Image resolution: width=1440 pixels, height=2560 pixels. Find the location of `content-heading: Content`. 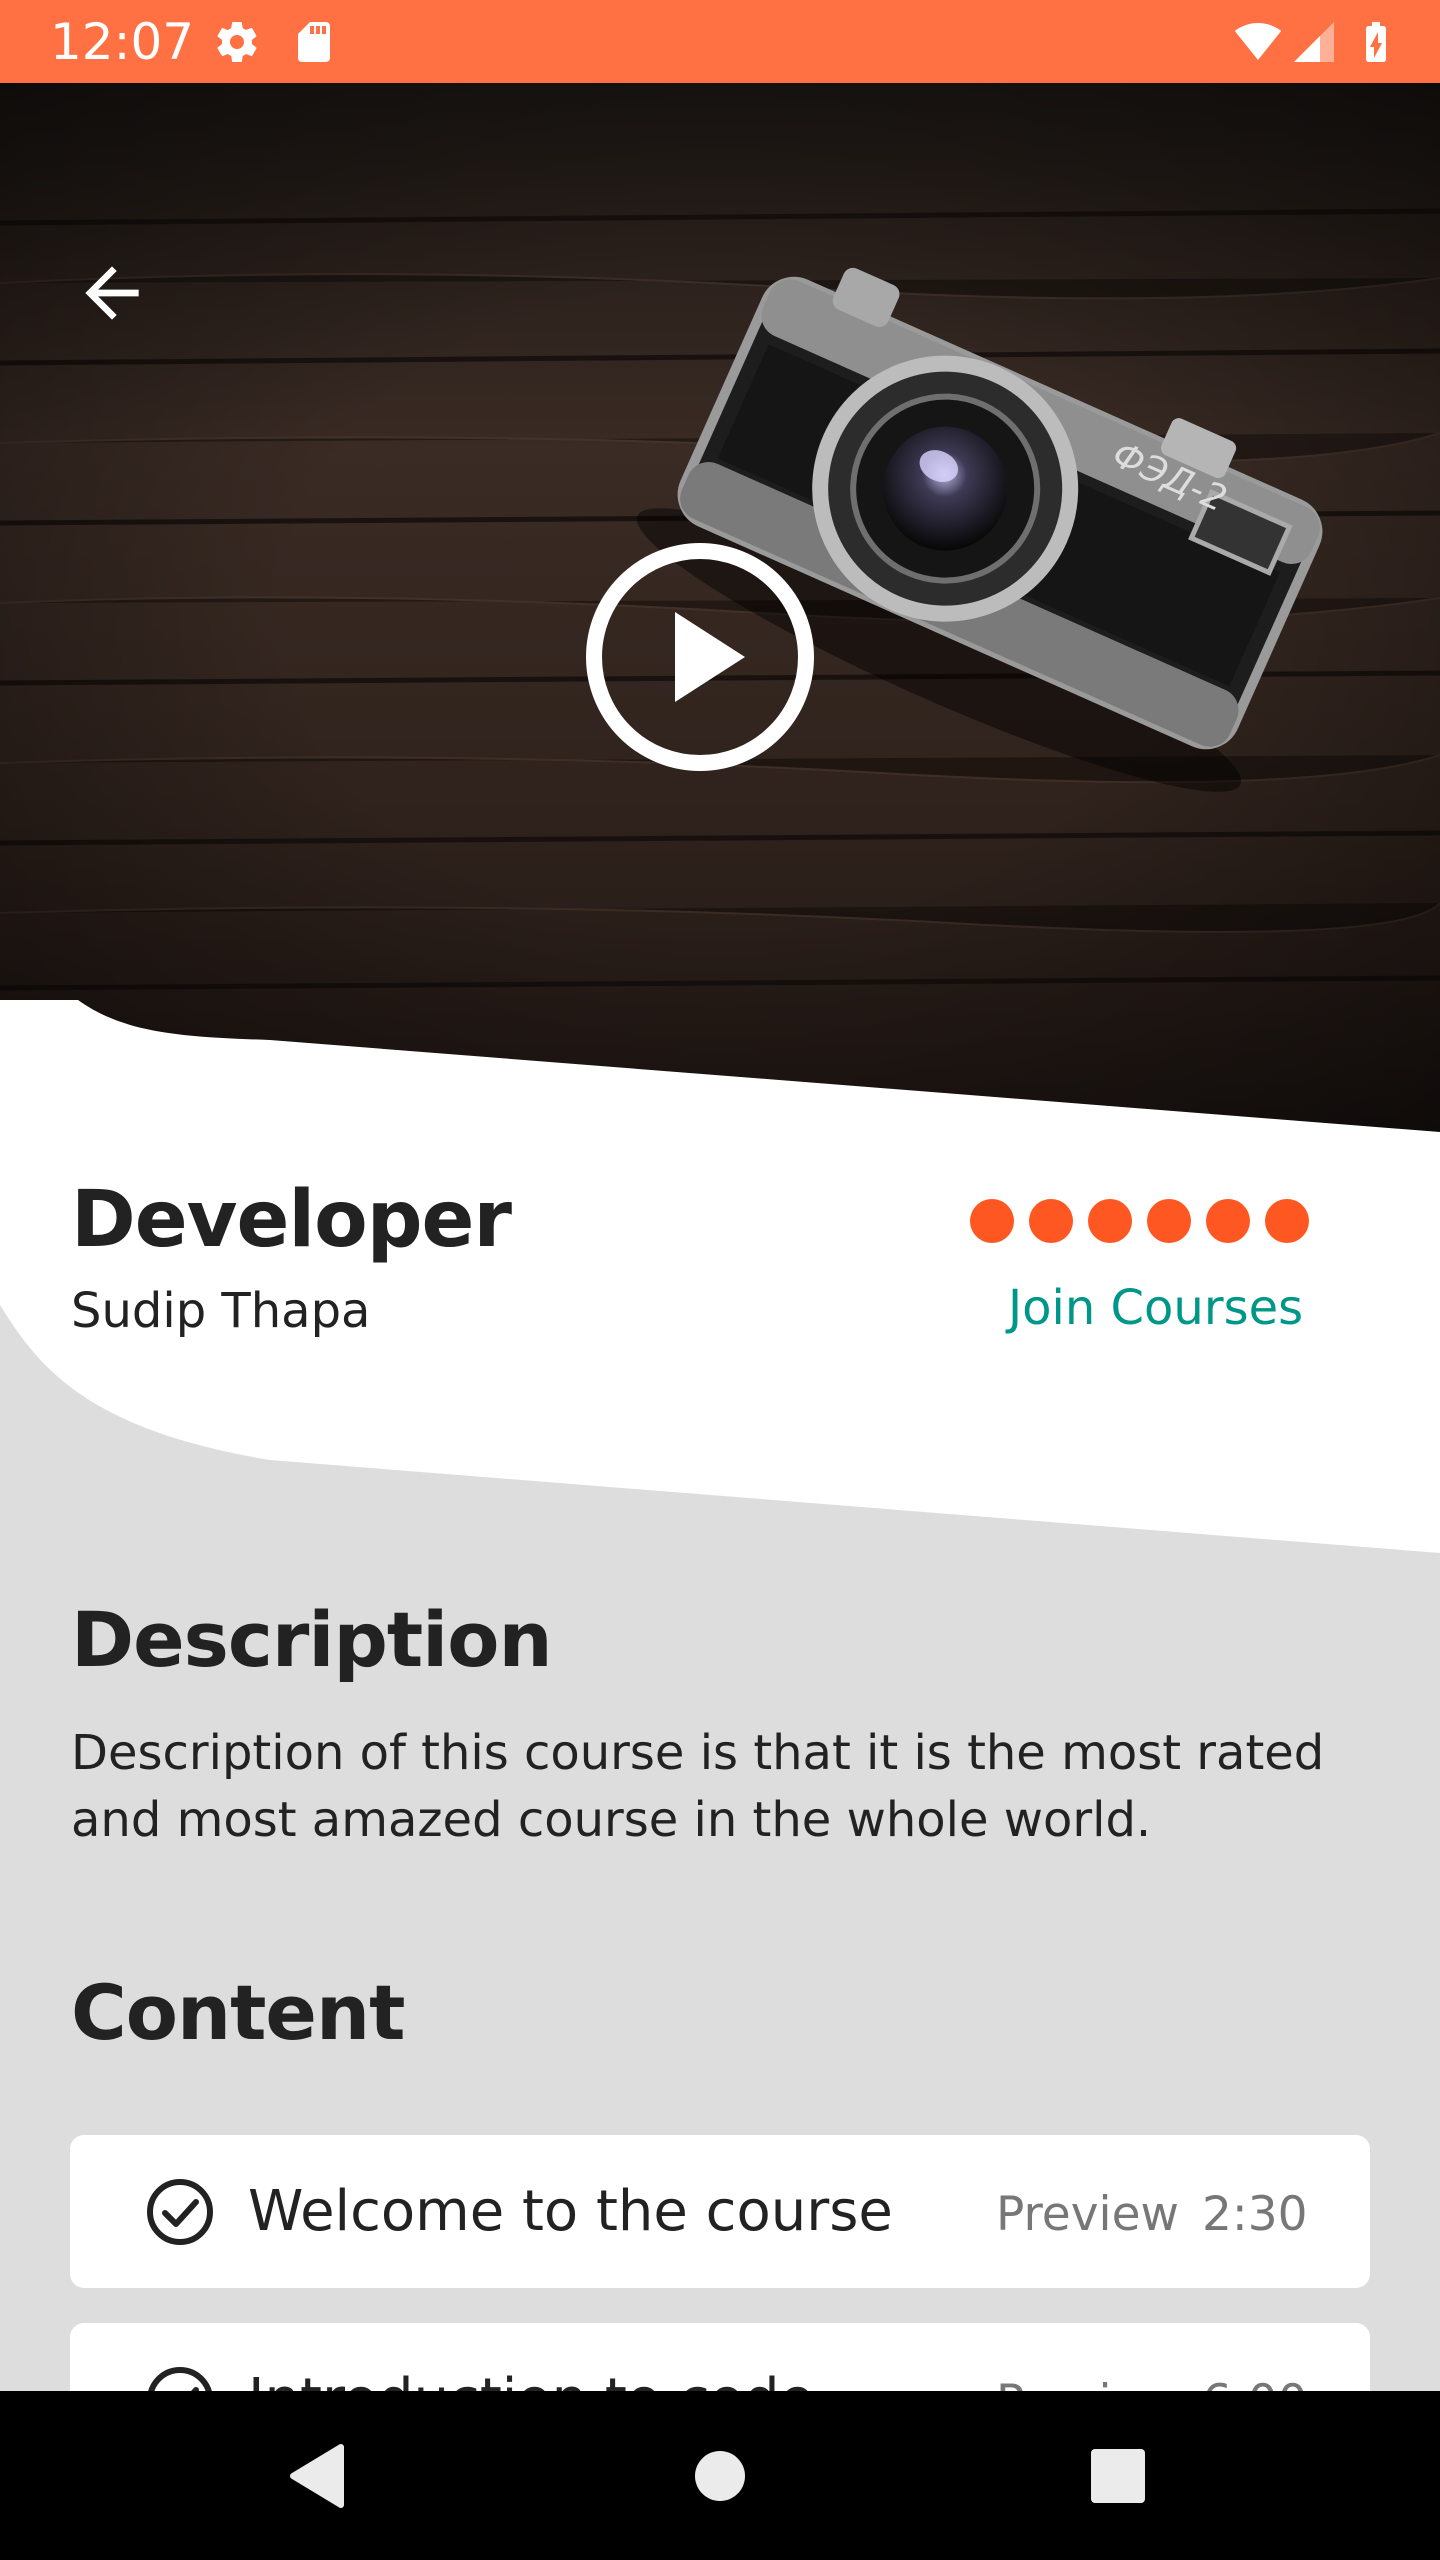

content-heading: Content is located at coordinates (238, 2012).